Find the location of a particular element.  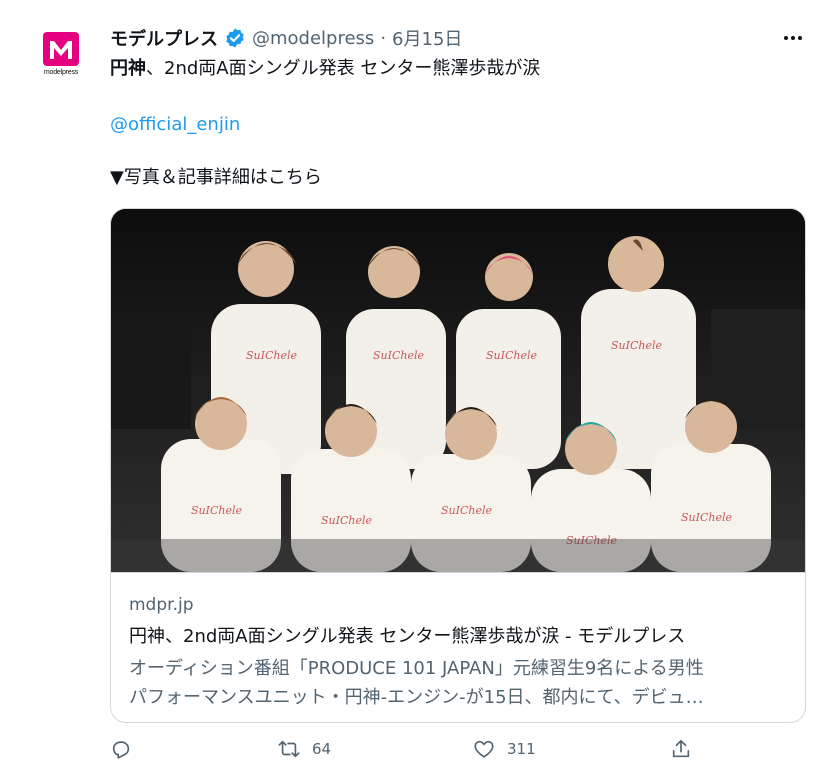

retweet-icon is located at coordinates (289, 749).